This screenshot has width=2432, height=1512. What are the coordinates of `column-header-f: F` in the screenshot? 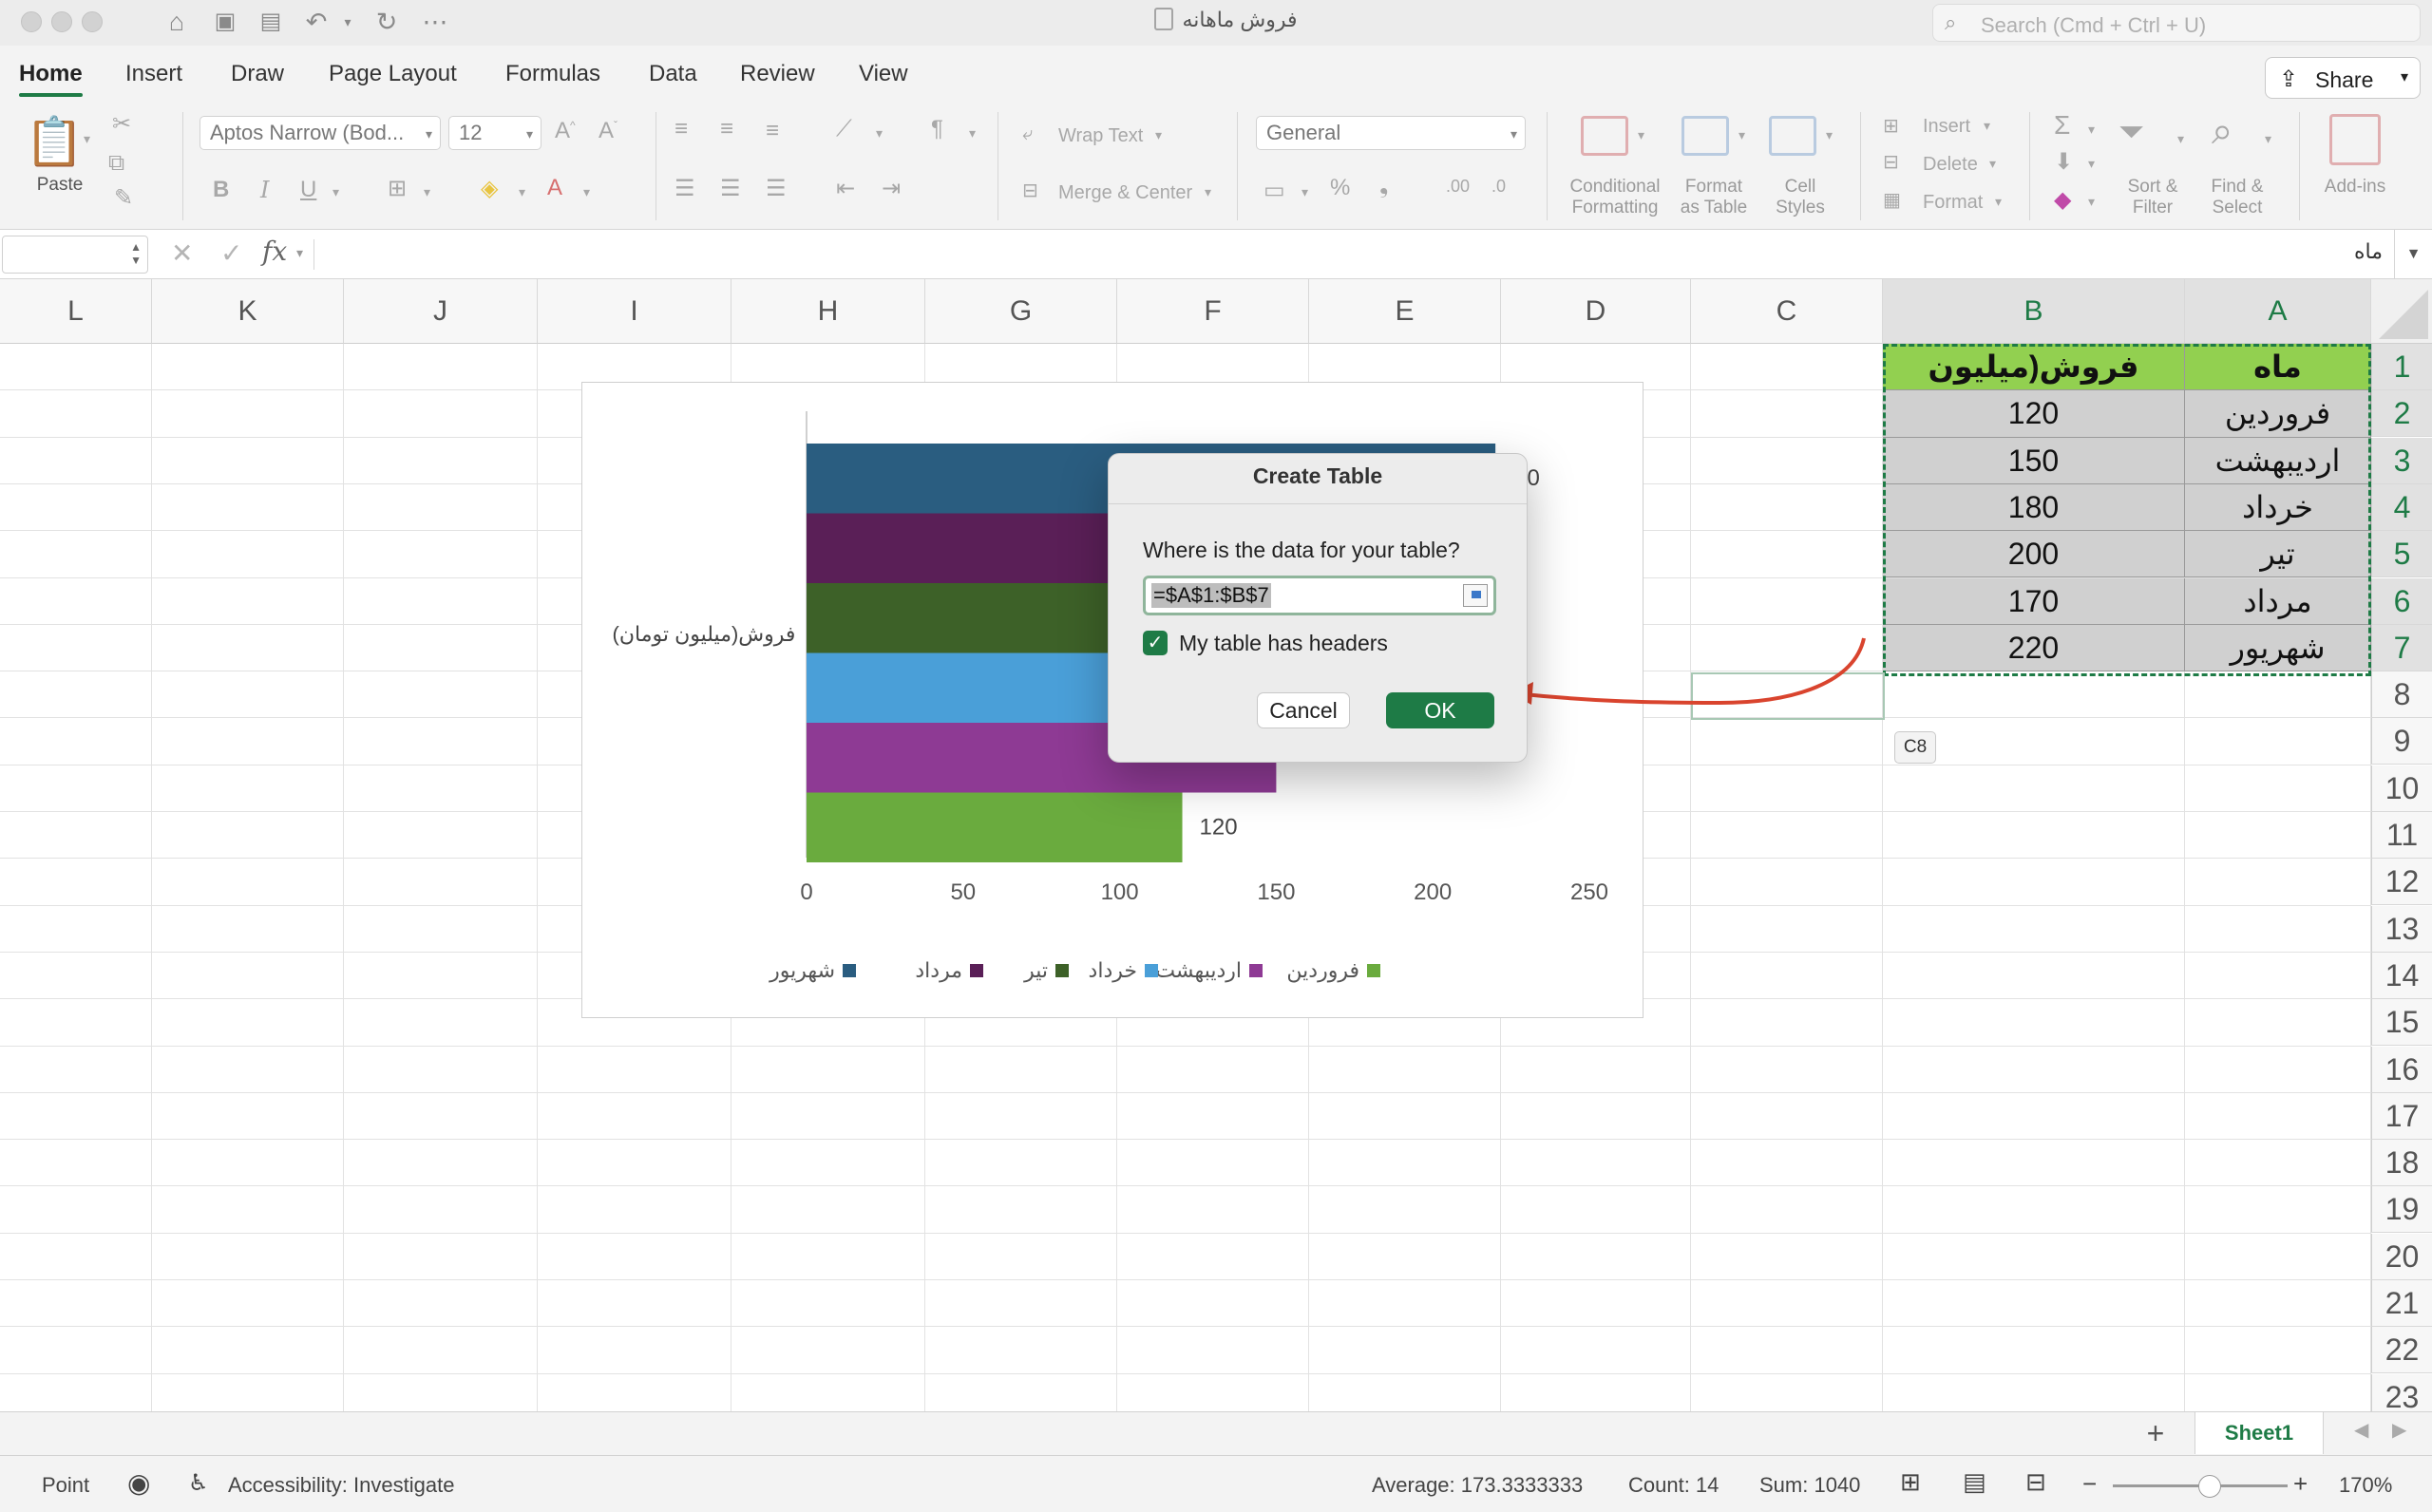 It's located at (1213, 312).